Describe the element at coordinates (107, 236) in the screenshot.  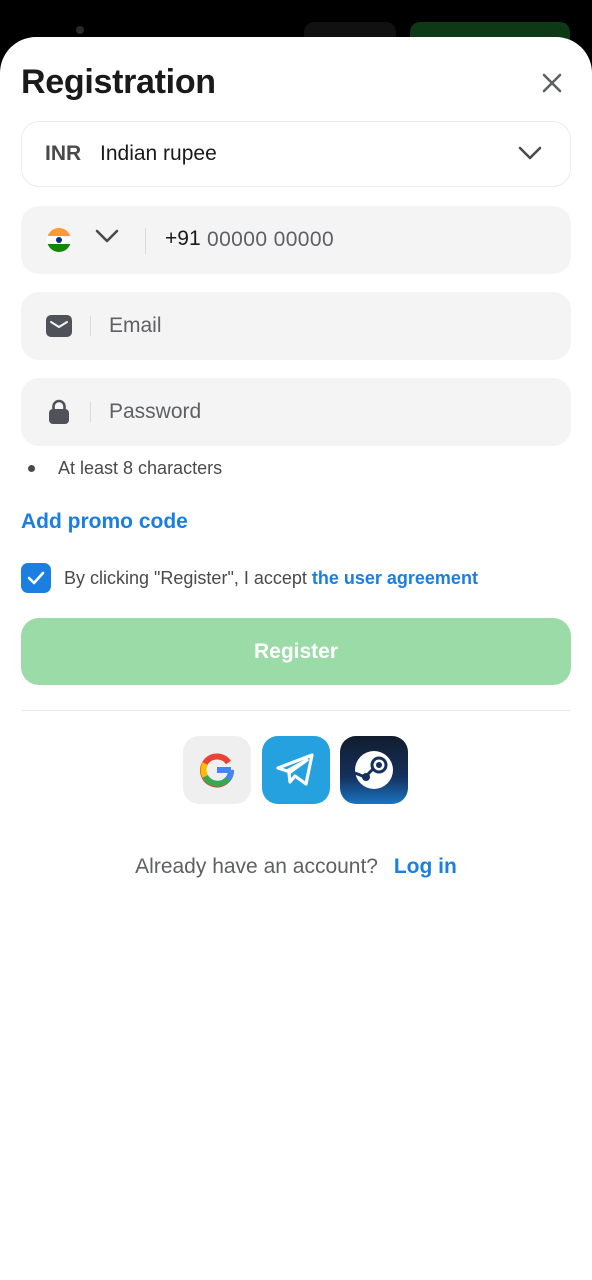
I see `country-chevron-down-icon` at that location.